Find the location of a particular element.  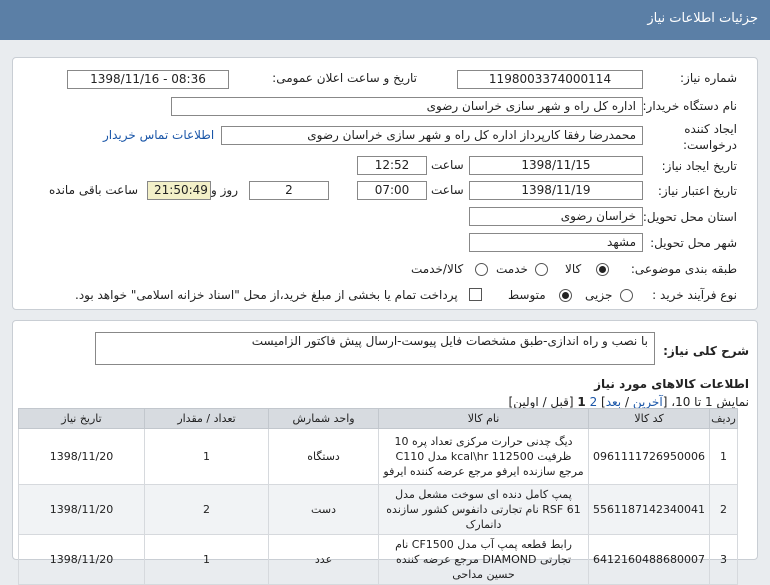

col-qty: تعداد / مقدار is located at coordinates (207, 418).